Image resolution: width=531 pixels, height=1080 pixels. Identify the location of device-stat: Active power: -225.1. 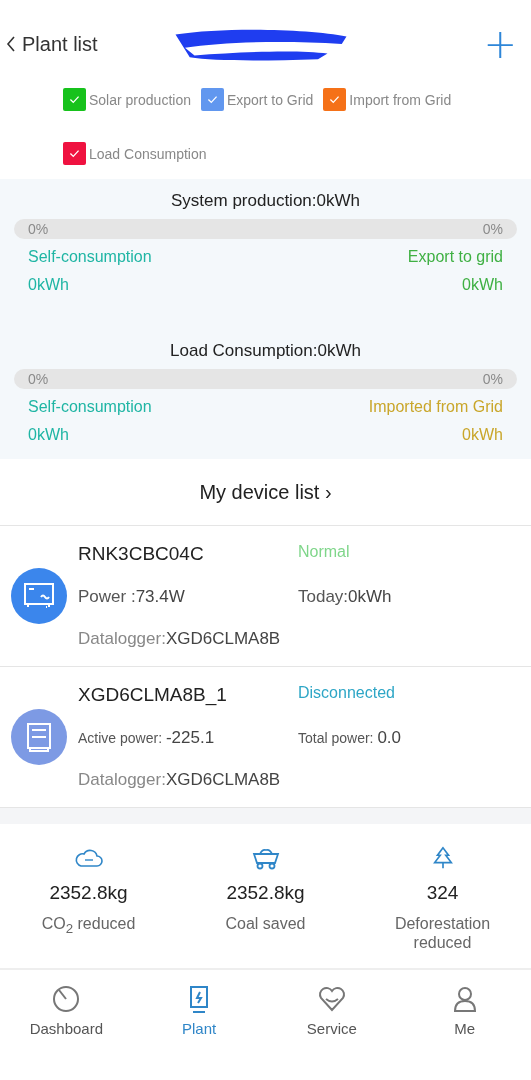
(147, 738).